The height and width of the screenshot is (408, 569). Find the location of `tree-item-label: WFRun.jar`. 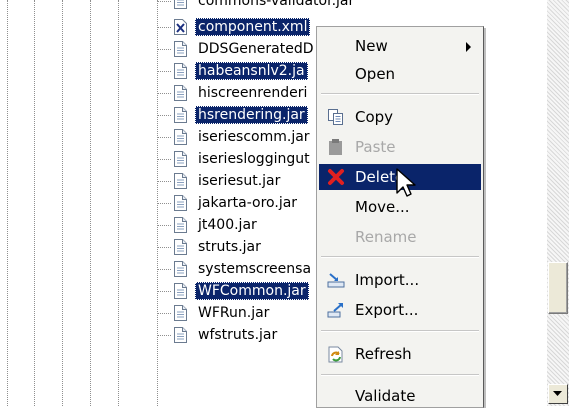

tree-item-label: WFRun.jar is located at coordinates (234, 313).